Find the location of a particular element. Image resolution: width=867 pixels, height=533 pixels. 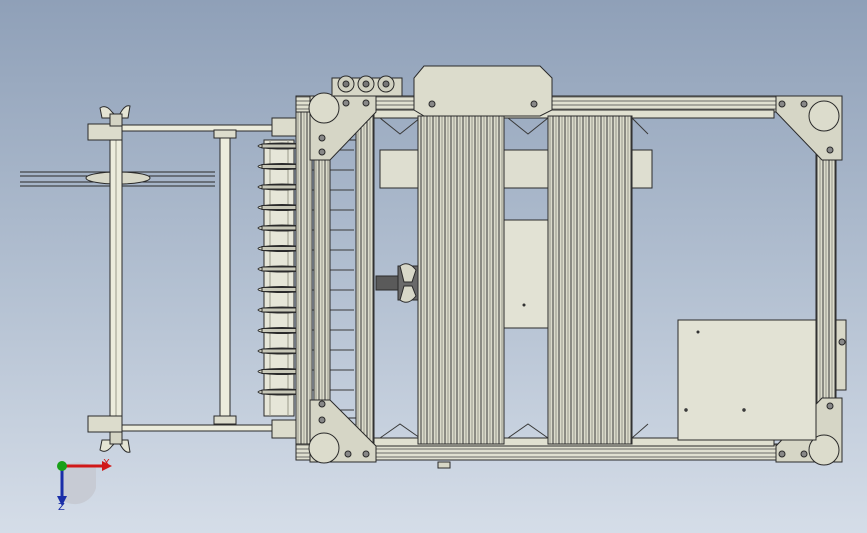

bottom-clip is located at coordinates (444, 465).